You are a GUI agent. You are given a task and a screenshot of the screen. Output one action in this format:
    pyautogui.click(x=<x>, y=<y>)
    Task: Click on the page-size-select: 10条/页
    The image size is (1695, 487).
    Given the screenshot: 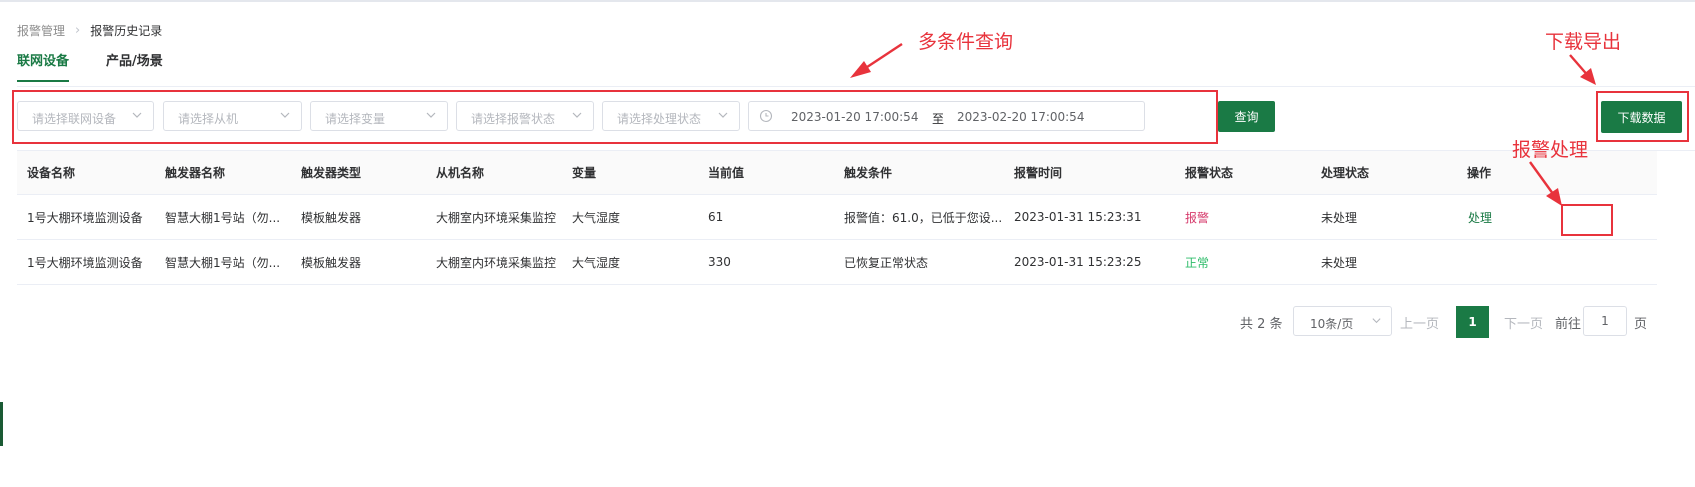 What is the action you would take?
    pyautogui.click(x=1342, y=321)
    